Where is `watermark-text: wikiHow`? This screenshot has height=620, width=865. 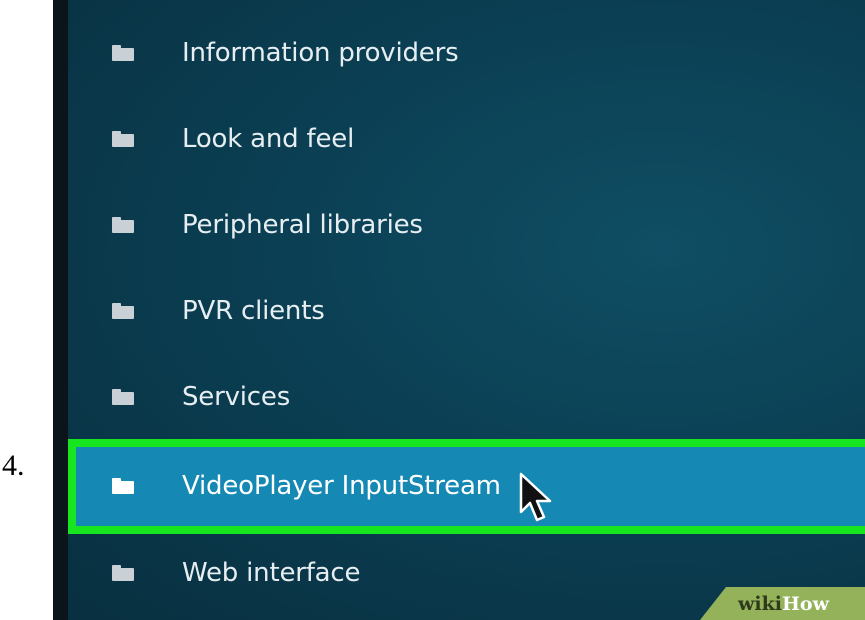
watermark-text: wikiHow is located at coordinates (783, 604).